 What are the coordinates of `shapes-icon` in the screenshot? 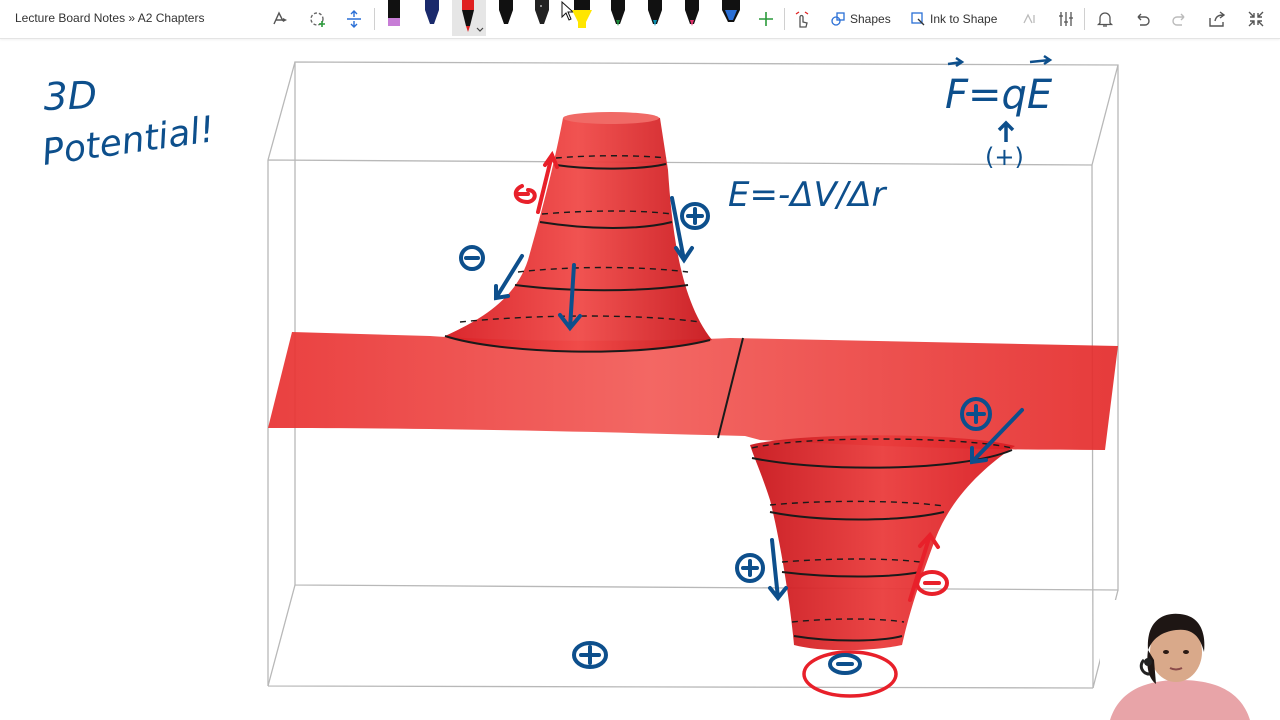 It's located at (838, 19).